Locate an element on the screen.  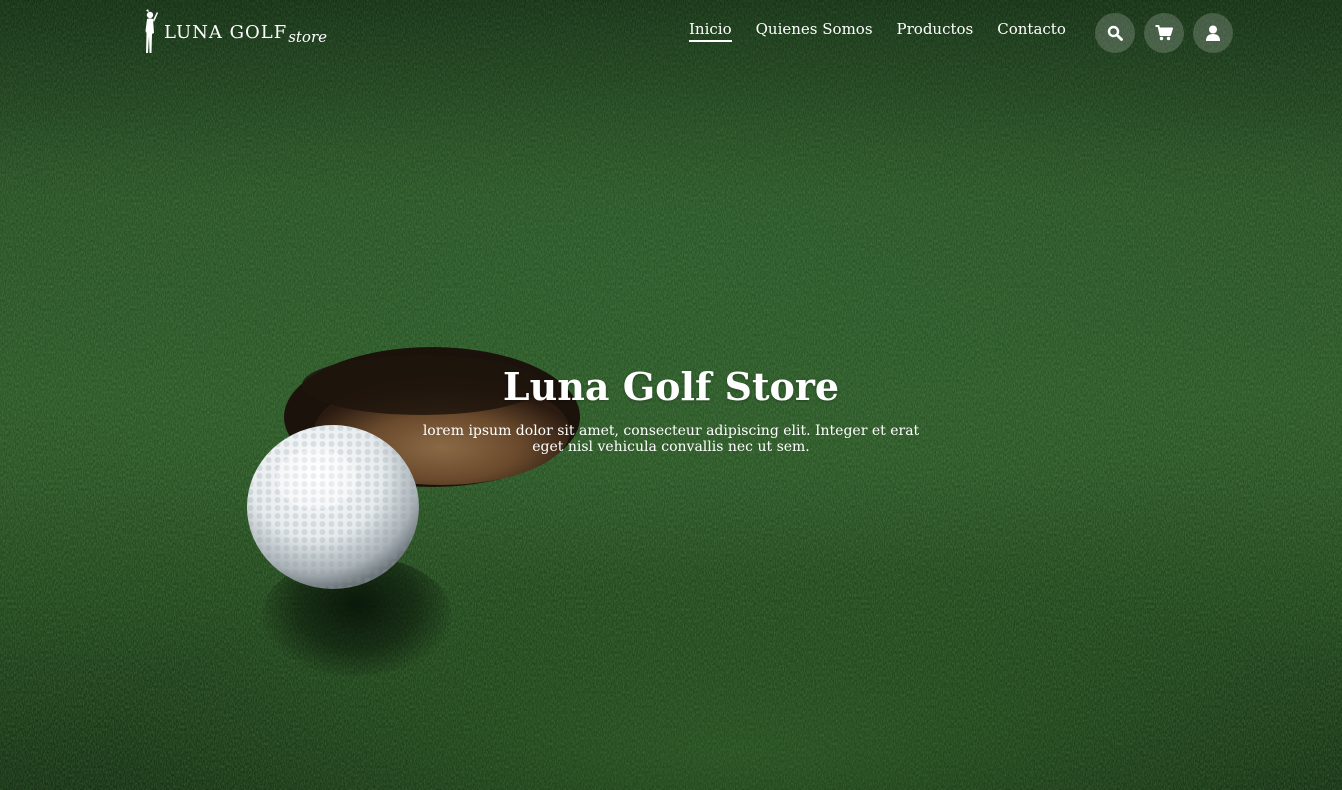
nav-quienes-somos: Quienes Somos is located at coordinates (814, 31).